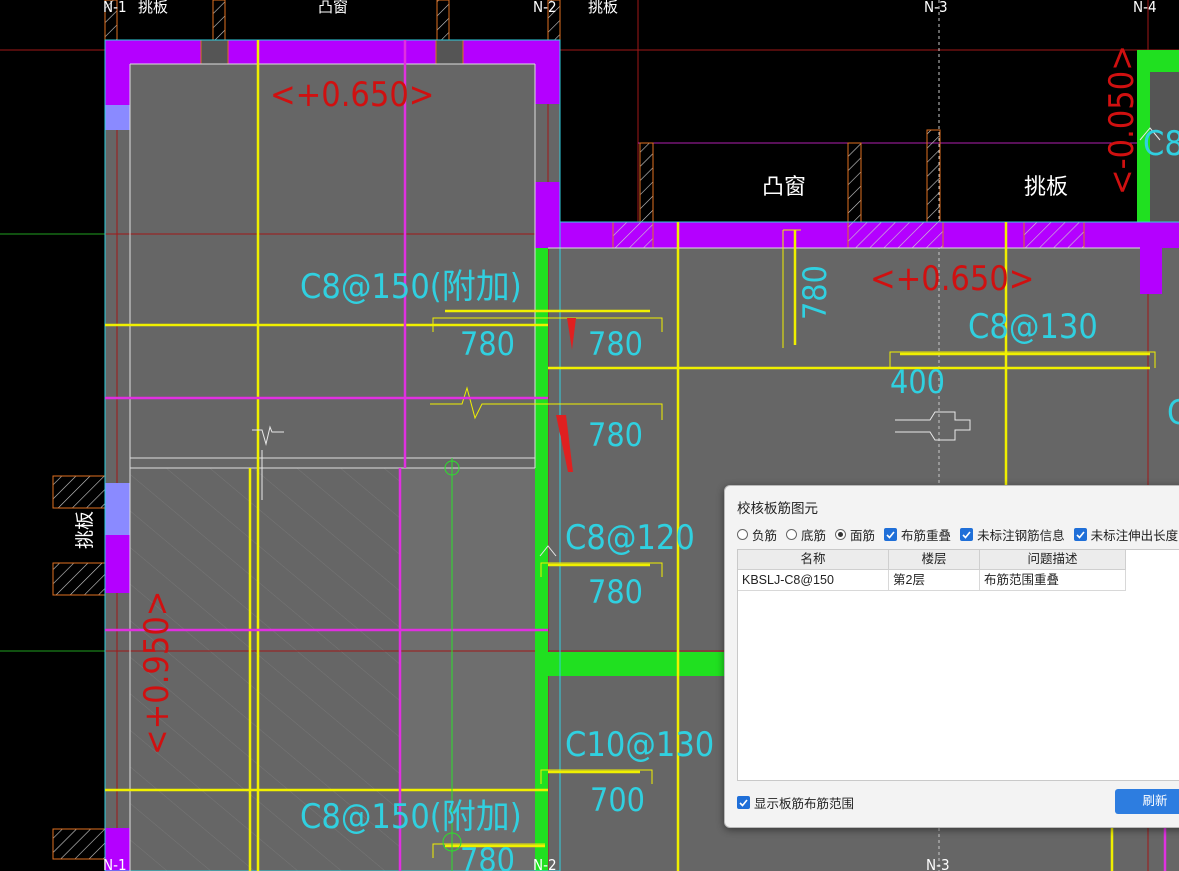 This screenshot has width=1179, height=871. I want to click on table-row: KBSLJ-C8@150 第2层 布筋范围重叠, so click(932, 580).